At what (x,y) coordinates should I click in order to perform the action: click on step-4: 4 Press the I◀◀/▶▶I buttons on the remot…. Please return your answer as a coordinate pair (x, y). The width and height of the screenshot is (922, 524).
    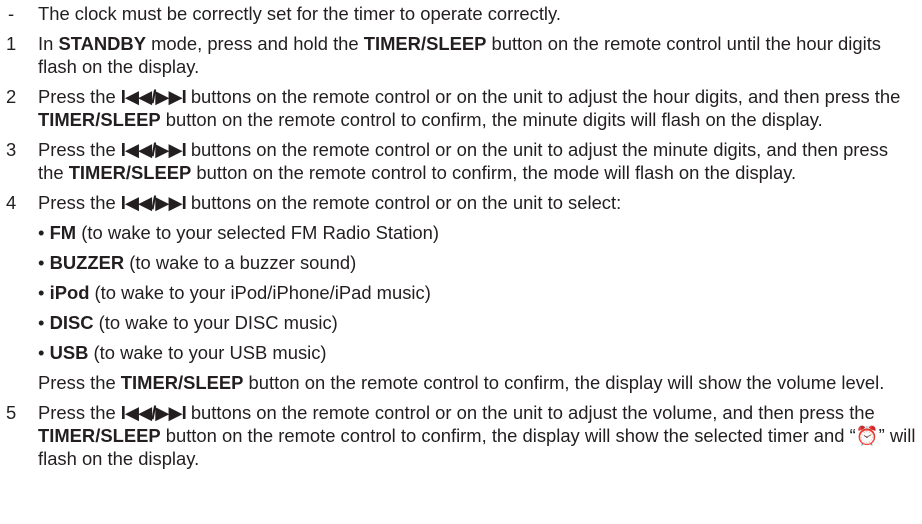
    Looking at the image, I should click on (461, 202).